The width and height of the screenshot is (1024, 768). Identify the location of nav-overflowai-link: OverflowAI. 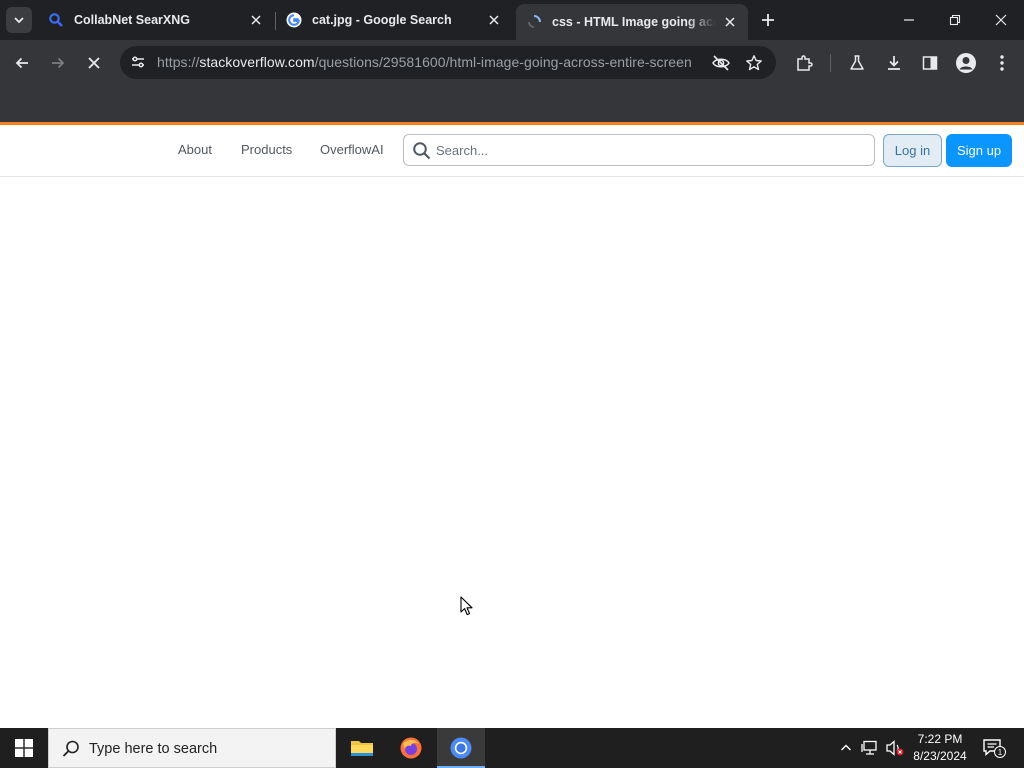
(352, 149).